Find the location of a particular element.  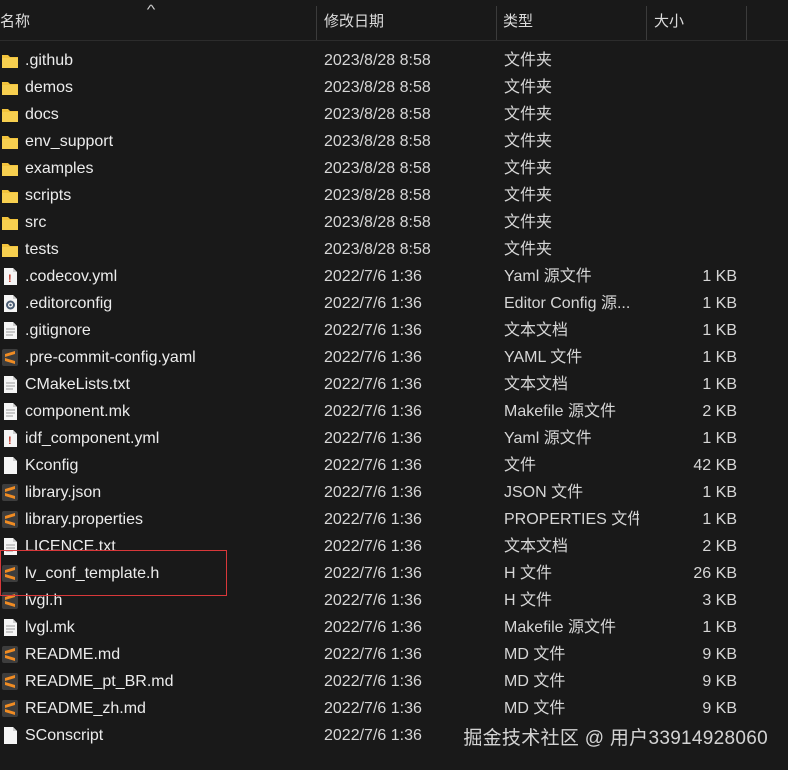

file-name: Kconfig is located at coordinates (52, 465).